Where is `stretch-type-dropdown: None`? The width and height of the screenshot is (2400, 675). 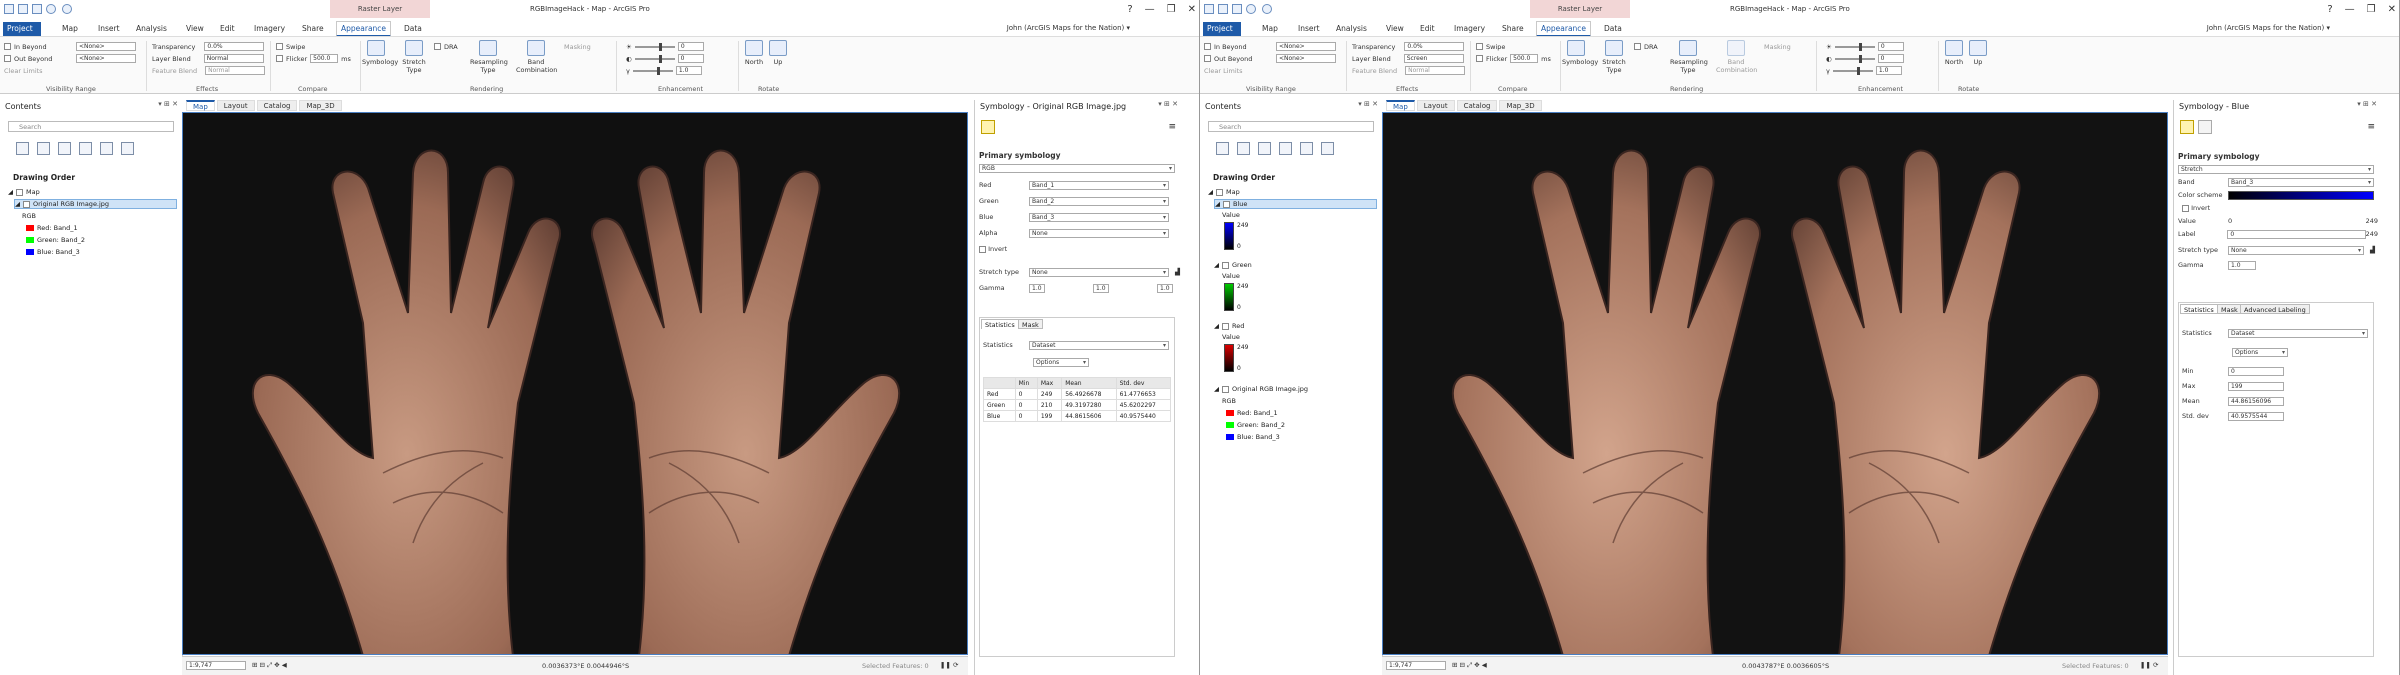 stretch-type-dropdown: None is located at coordinates (2296, 250).